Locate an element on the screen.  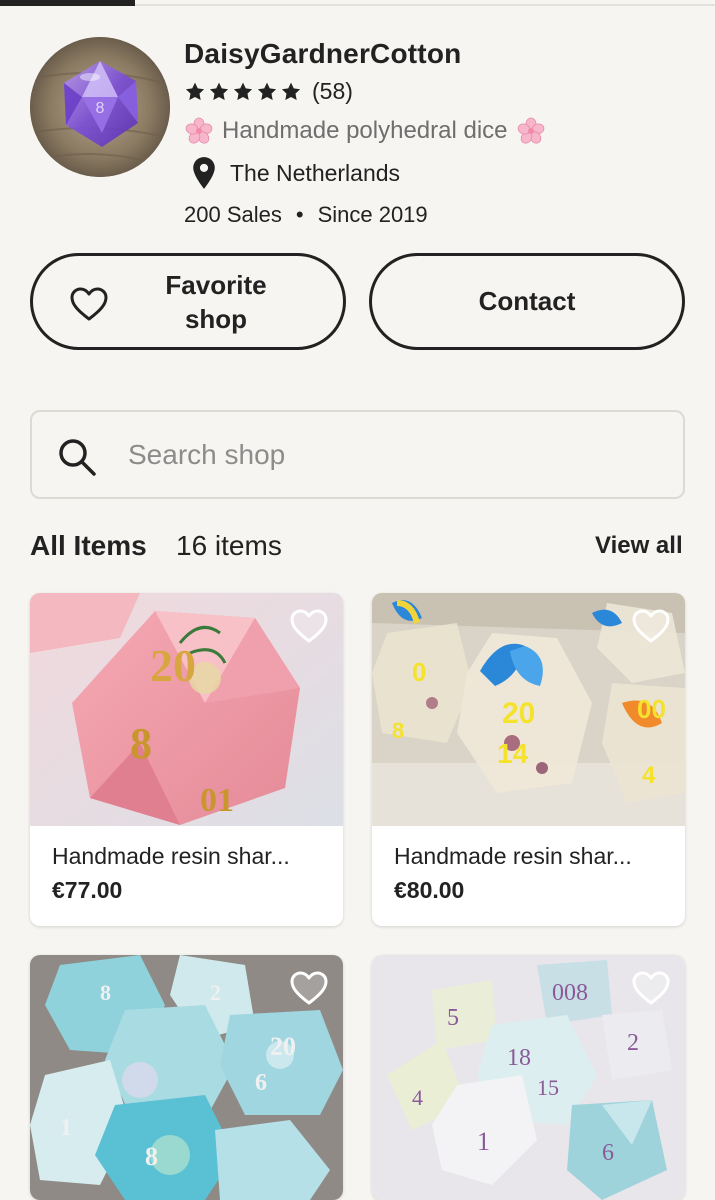
listing-price: €80.00 is located at coordinates (429, 890).